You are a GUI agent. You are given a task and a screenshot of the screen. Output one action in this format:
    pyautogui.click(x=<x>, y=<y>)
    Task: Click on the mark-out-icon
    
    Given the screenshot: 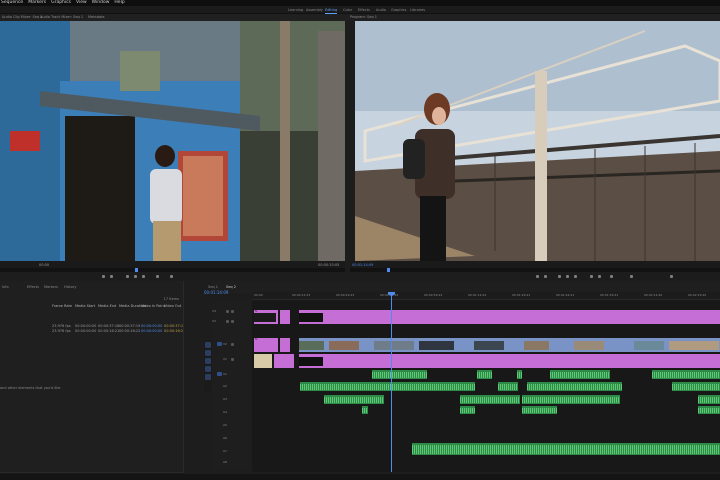 What is the action you would take?
    pyautogui.click(x=111, y=276)
    